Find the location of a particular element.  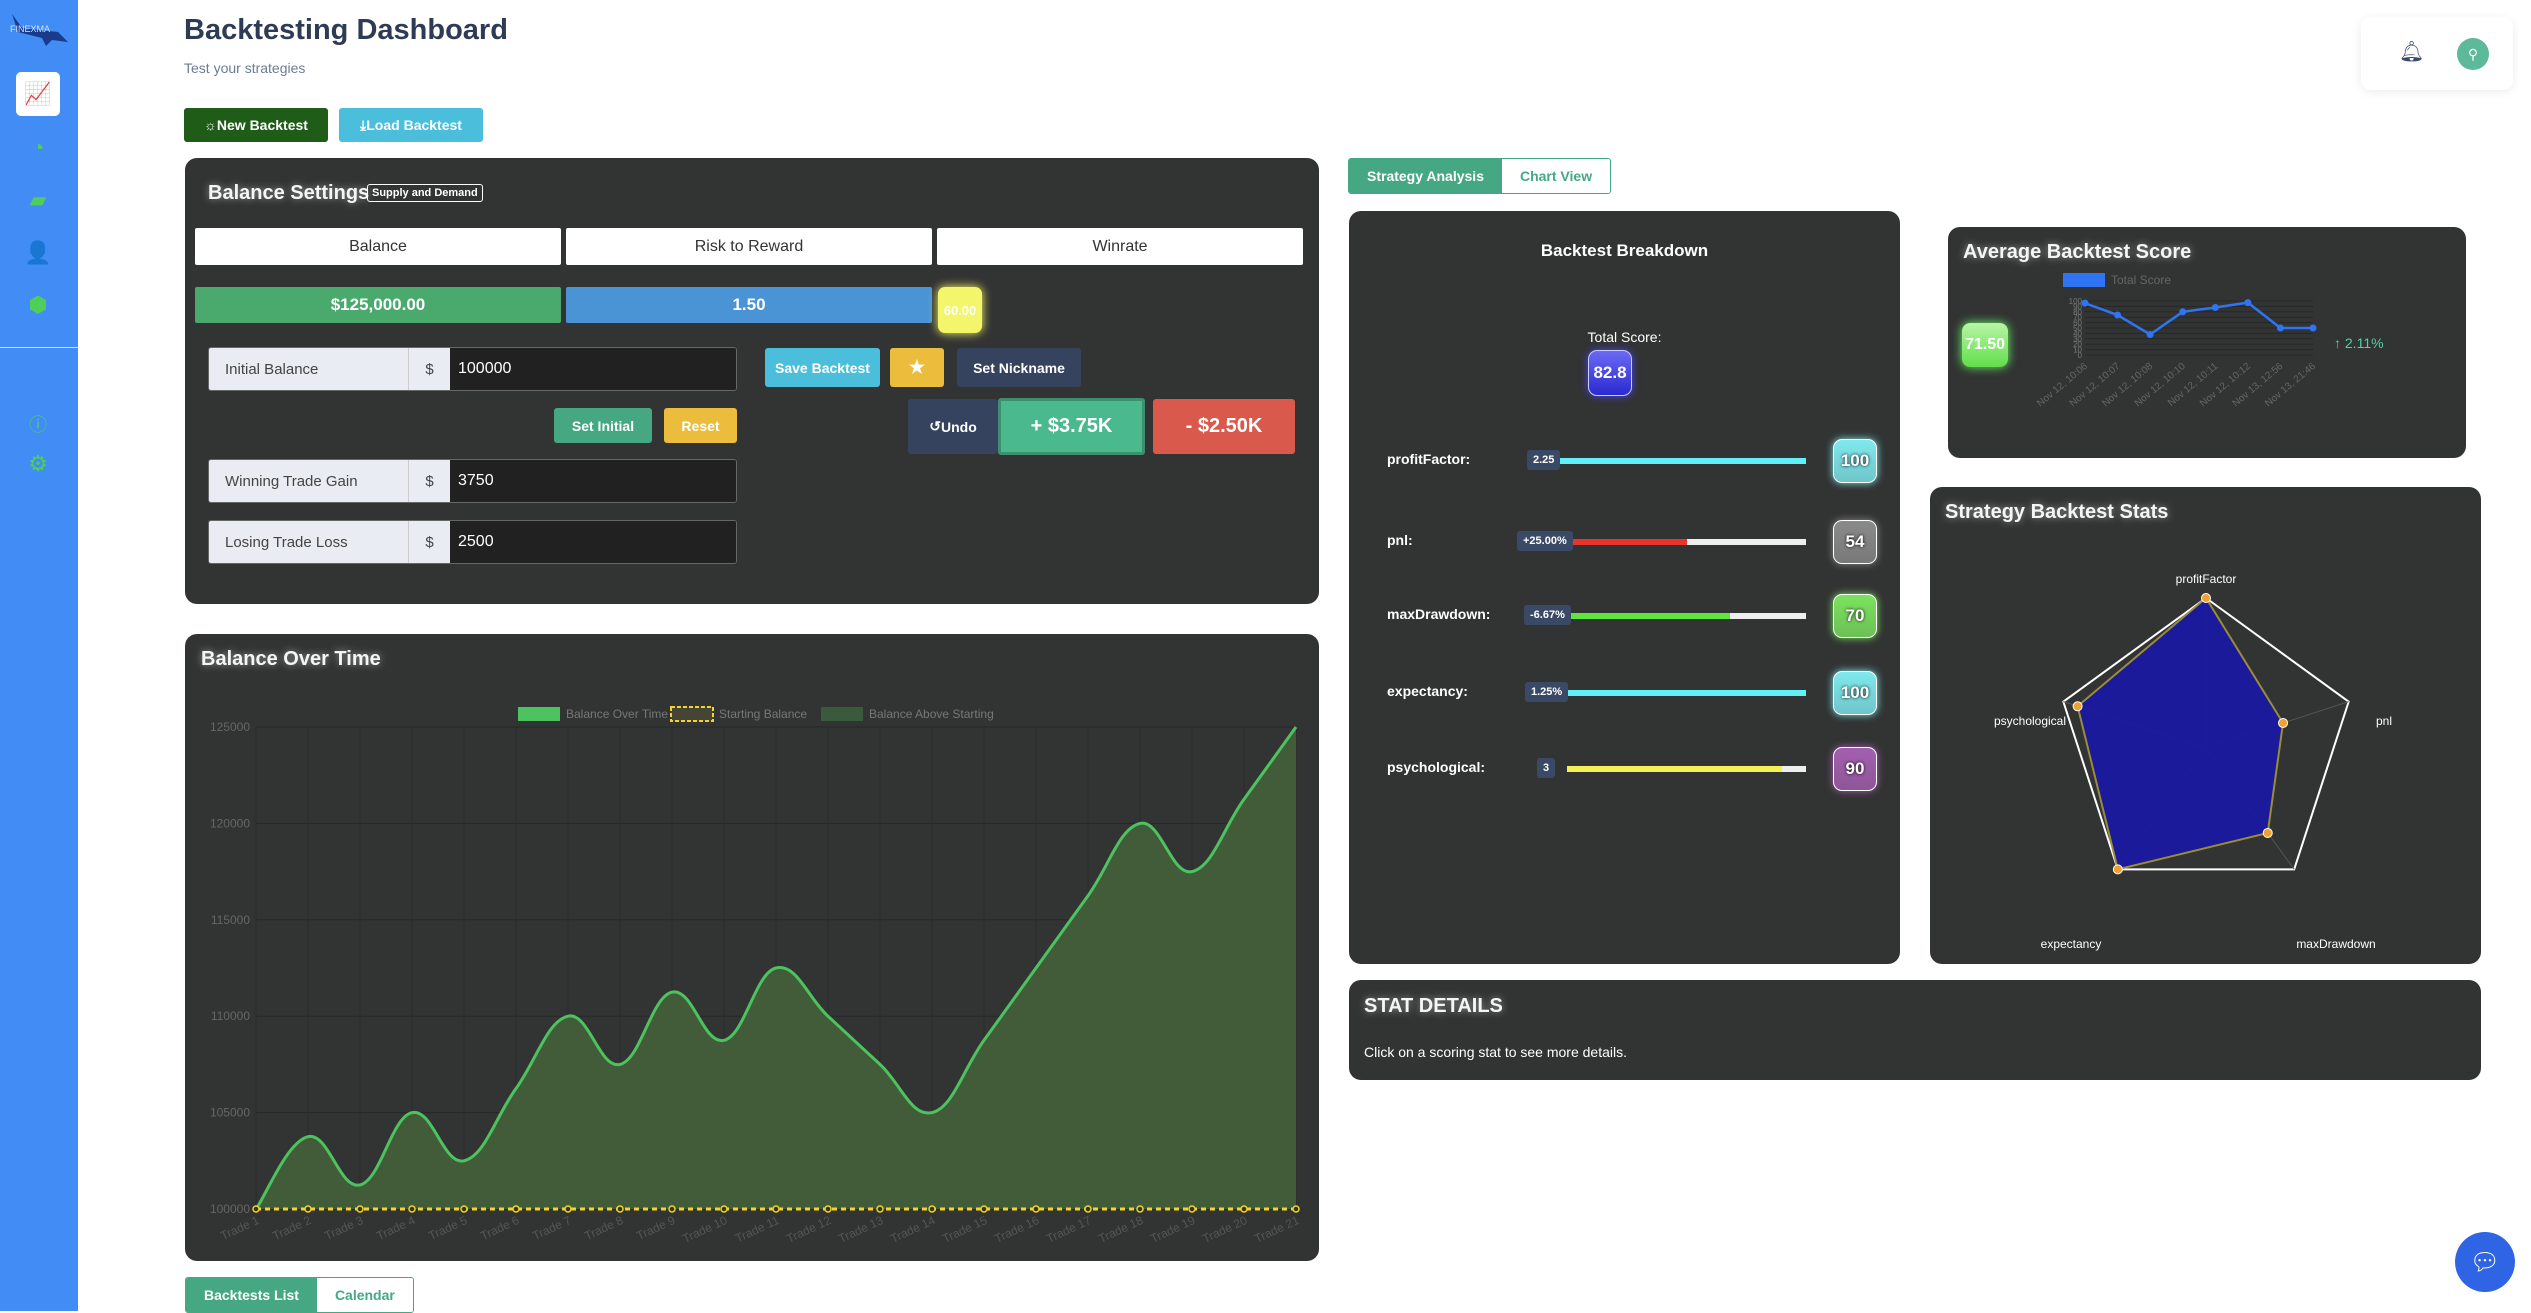

breakdown-title: Backtest Breakdown is located at coordinates (1624, 250).